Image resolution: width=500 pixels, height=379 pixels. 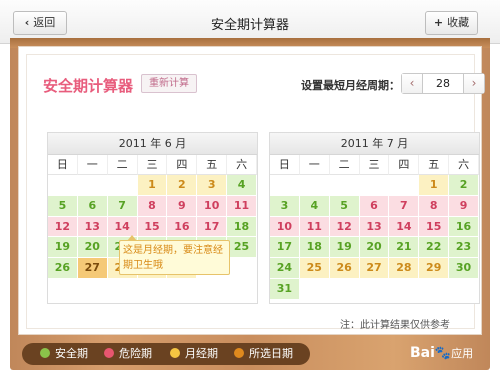 I want to click on weekday-header: 三, so click(x=152, y=165).